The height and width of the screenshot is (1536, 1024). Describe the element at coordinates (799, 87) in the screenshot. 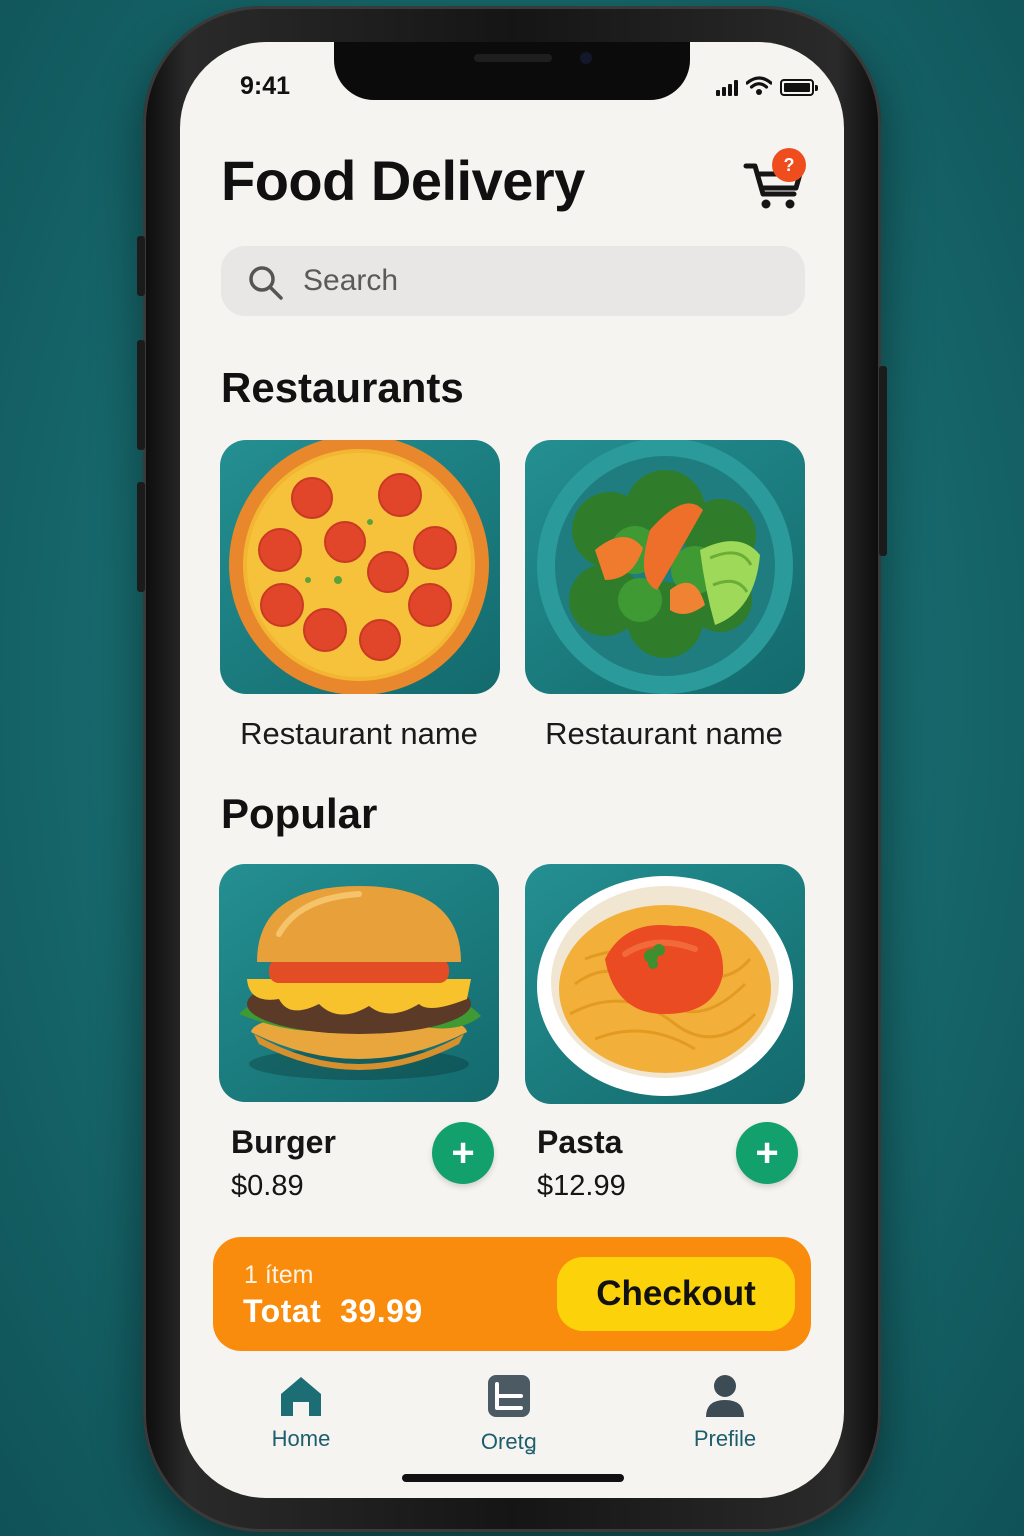

I see `battery-icon` at that location.